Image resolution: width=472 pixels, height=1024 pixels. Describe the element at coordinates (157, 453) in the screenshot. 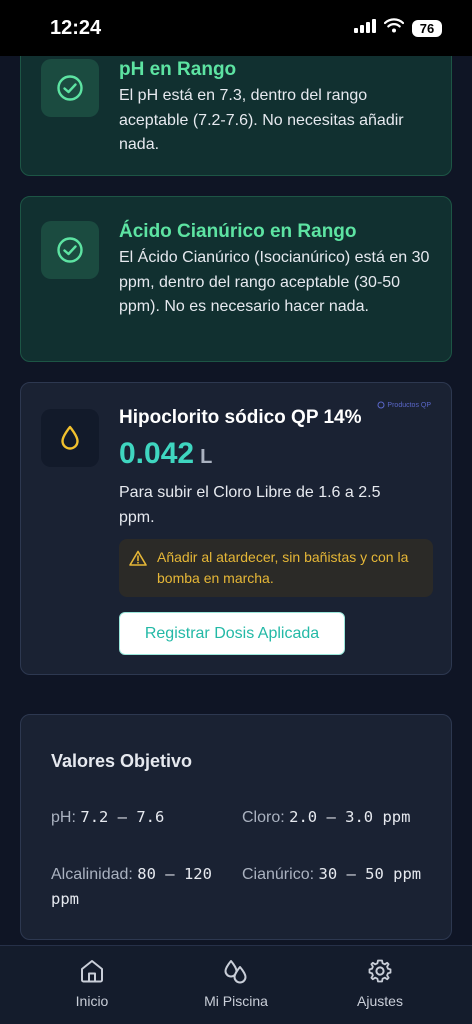

I see `dose-amount-value: 0.042` at that location.